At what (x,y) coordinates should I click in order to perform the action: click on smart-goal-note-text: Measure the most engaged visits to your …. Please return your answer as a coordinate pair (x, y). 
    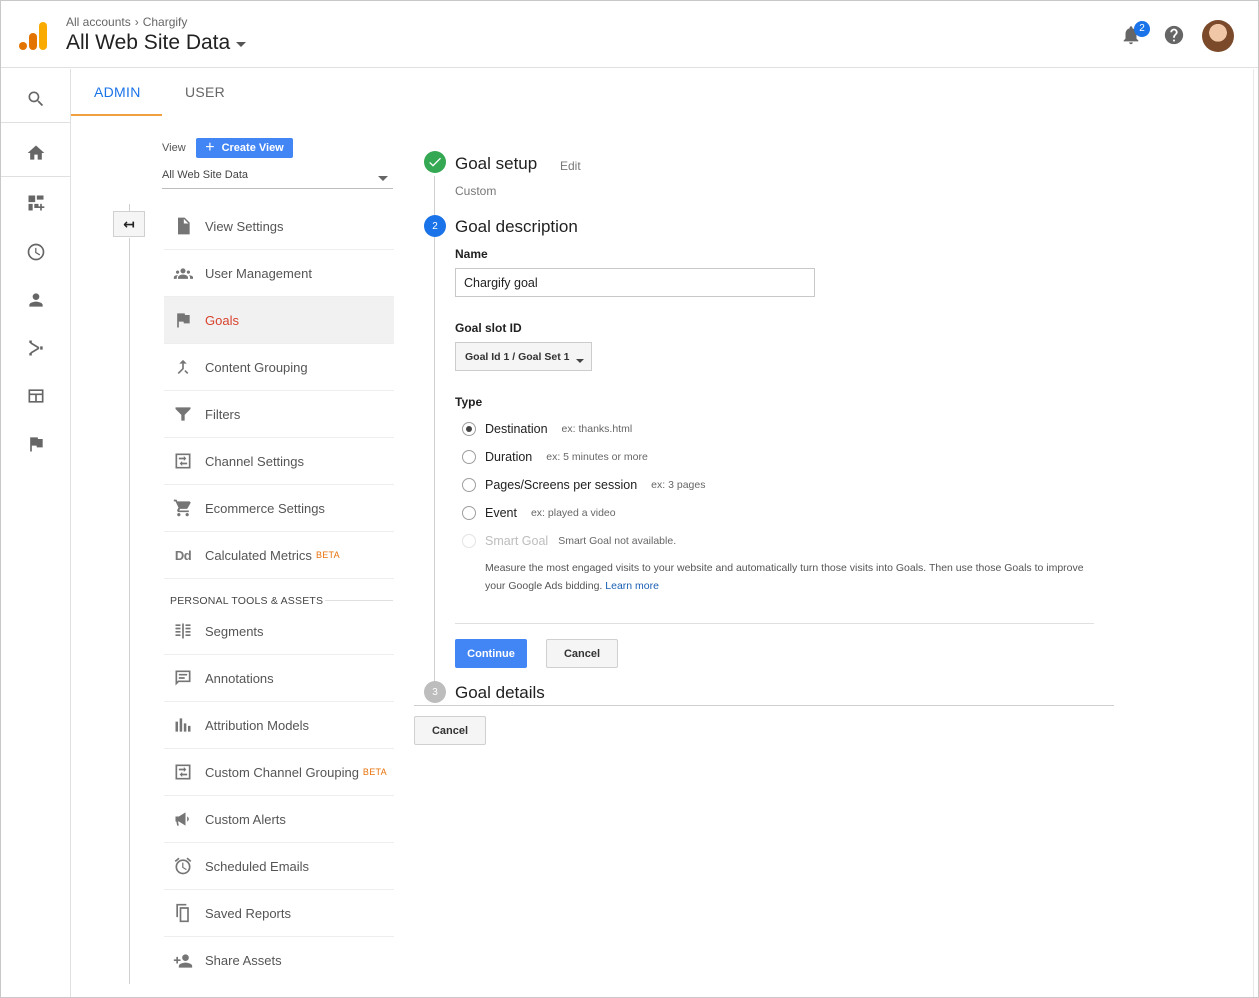
    Looking at the image, I should click on (784, 577).